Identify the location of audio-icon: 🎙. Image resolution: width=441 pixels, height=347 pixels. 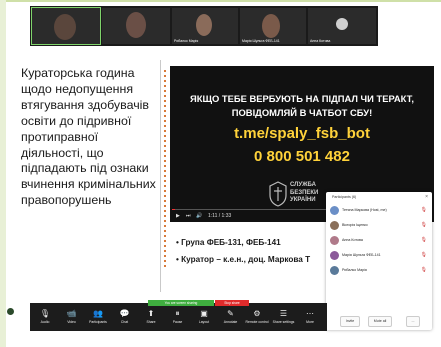
(45, 313).